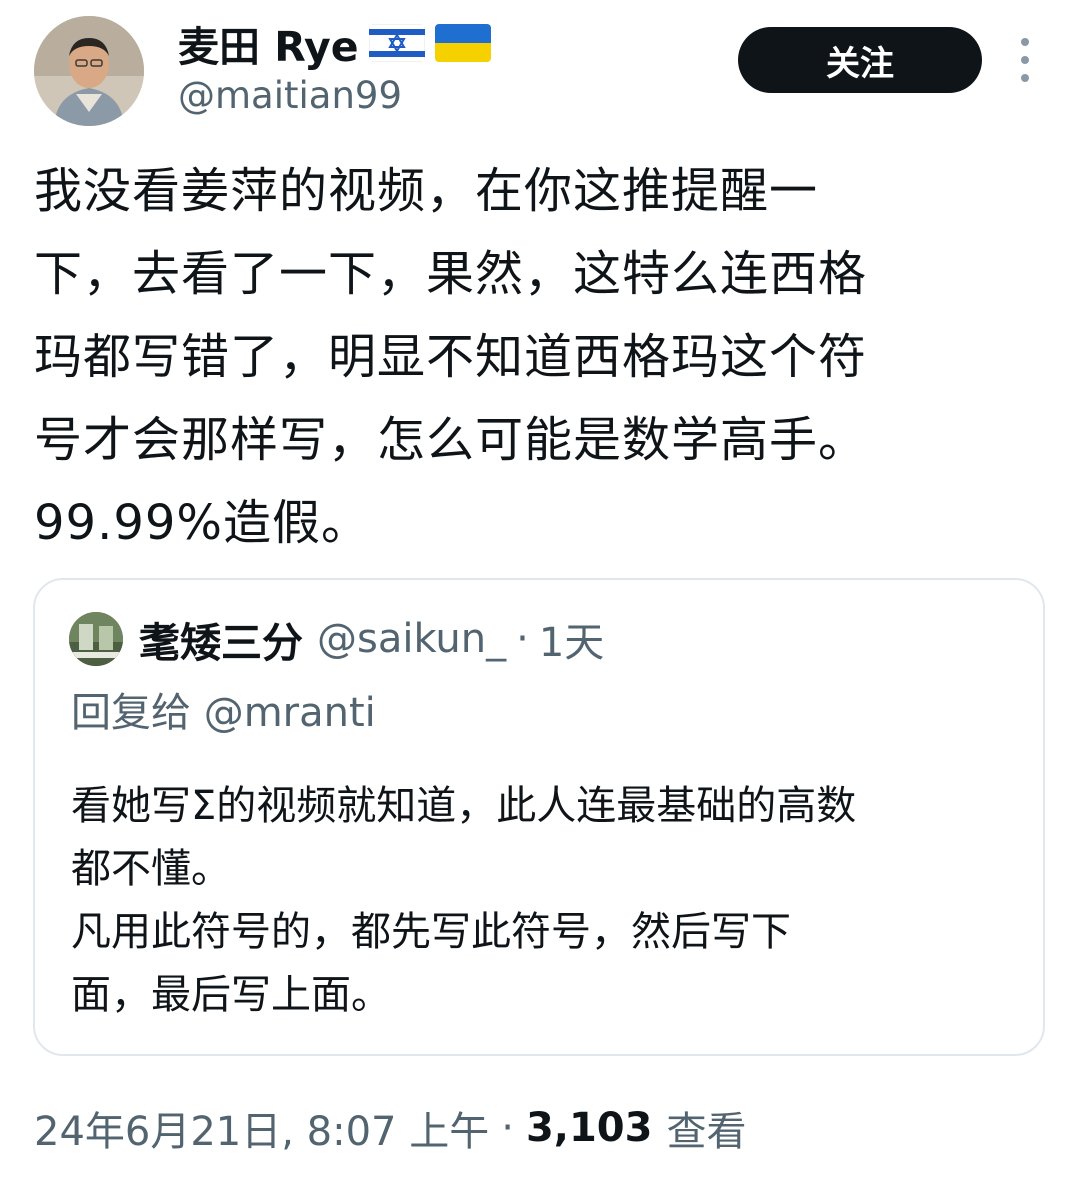 The height and width of the screenshot is (1189, 1071). Describe the element at coordinates (96, 639) in the screenshot. I see `quoted-author-avatar` at that location.